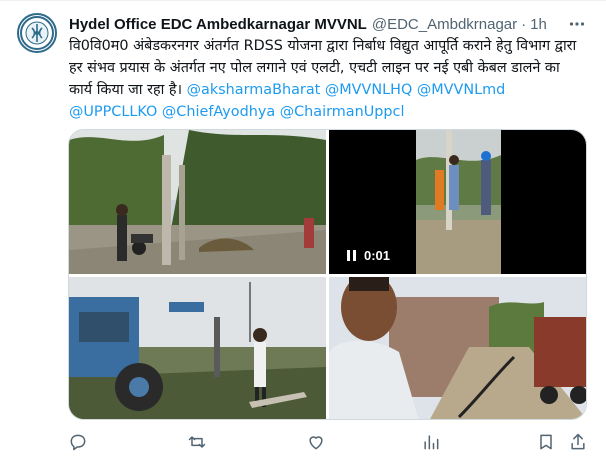 This screenshot has height=464, width=606. Describe the element at coordinates (351, 255) in the screenshot. I see `pause-icon` at that location.